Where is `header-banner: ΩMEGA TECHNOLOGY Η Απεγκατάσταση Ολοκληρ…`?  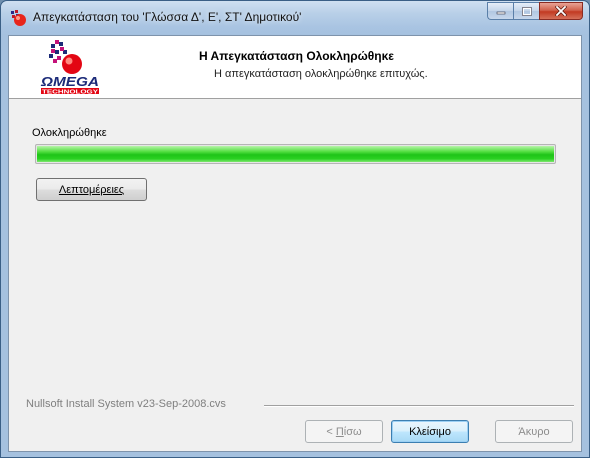
header-banner: ΩMEGA TECHNOLOGY Η Απεγκατάσταση Ολοκληρ… is located at coordinates (295, 67).